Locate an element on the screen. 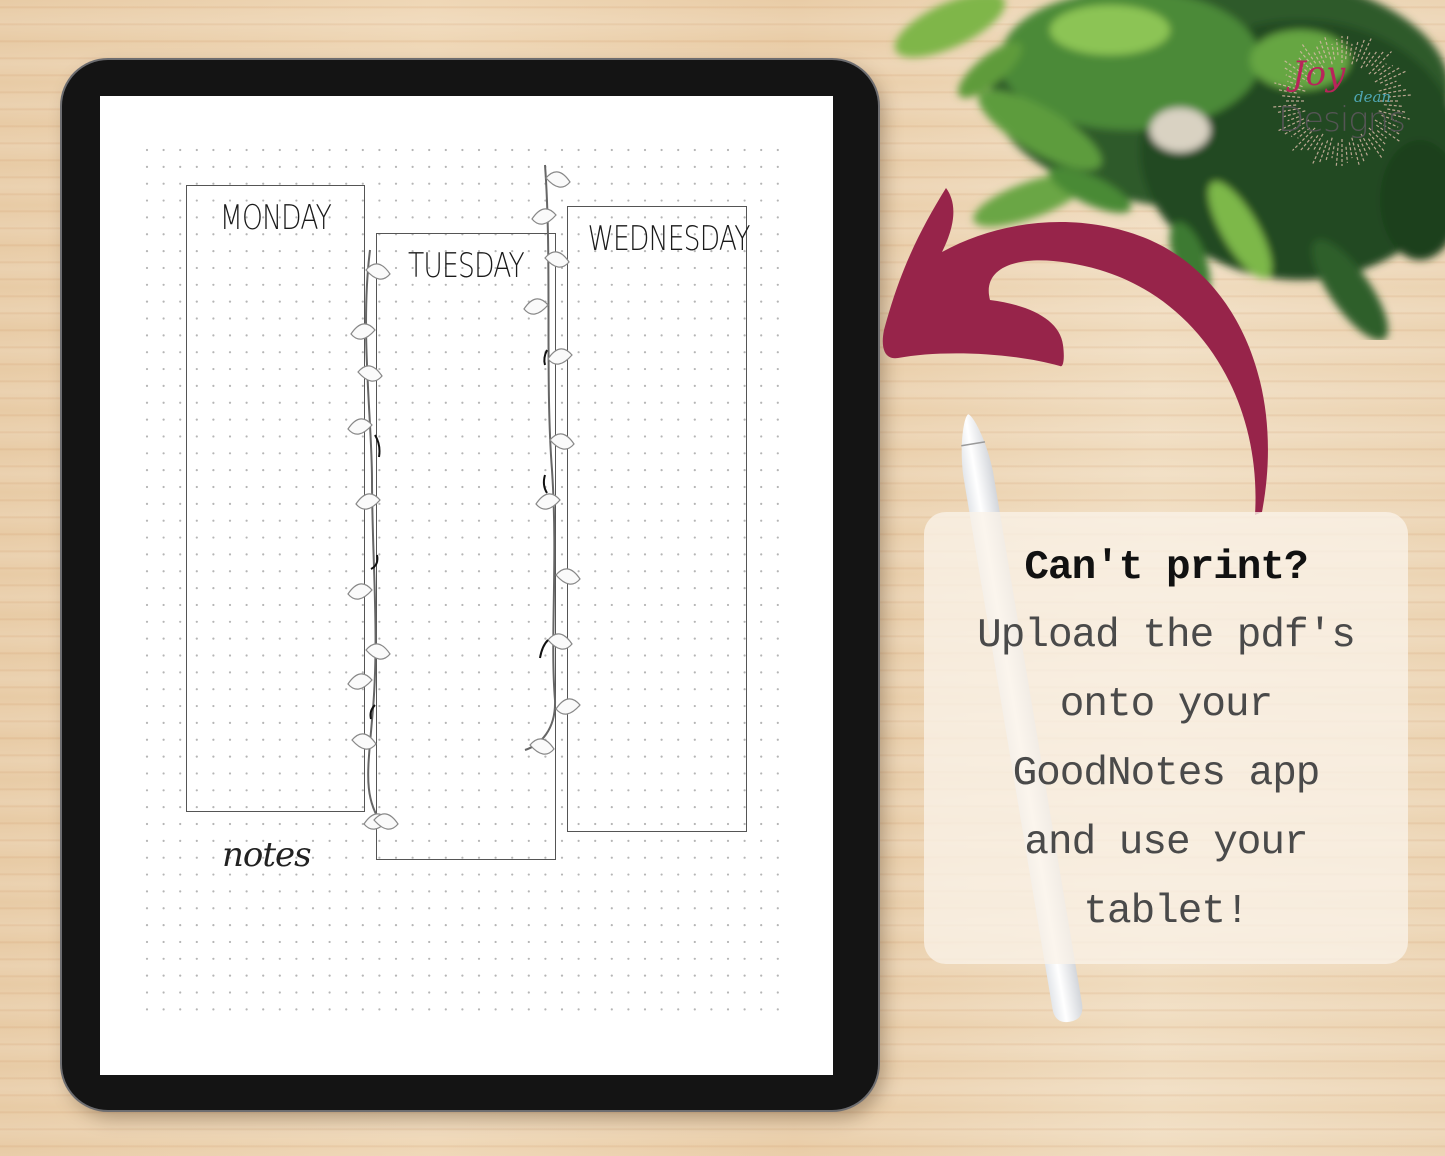 The height and width of the screenshot is (1156, 1445). callout-heading: Can't print? is located at coordinates (1166, 568).